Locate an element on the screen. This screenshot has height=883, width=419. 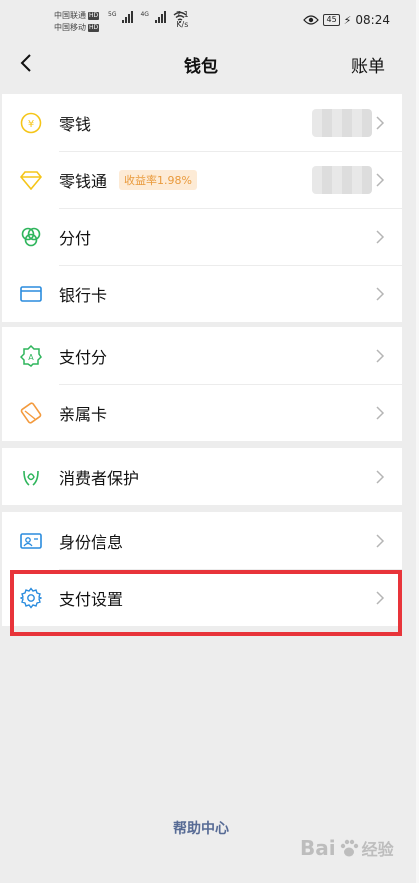
menu-item-label: 零钱 is located at coordinates (75, 124).